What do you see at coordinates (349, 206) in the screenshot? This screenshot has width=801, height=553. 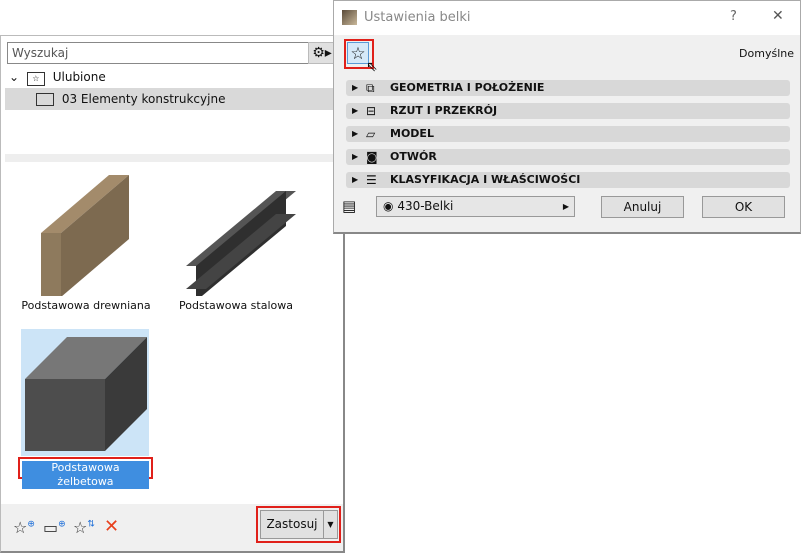 I see `layers-icon: ▤` at bounding box center [349, 206].